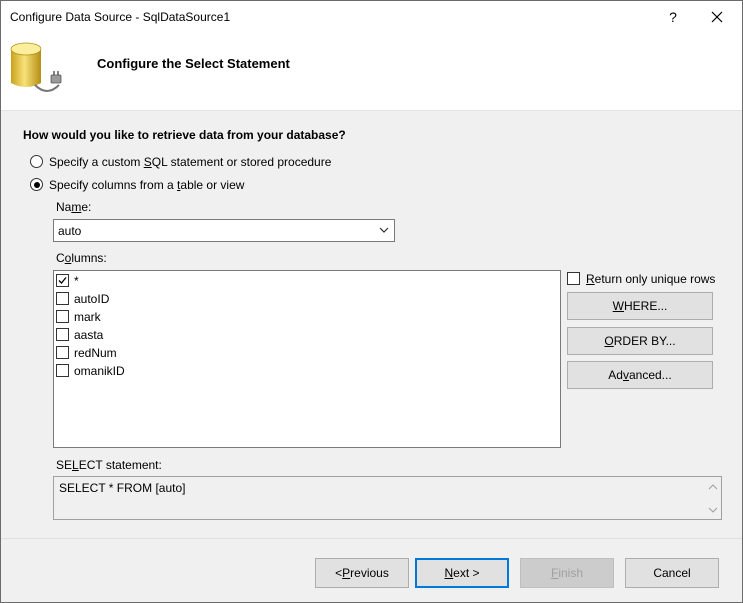 This screenshot has height=603, width=743. Describe the element at coordinates (462, 573) in the screenshot. I see `next-button: Next >` at that location.